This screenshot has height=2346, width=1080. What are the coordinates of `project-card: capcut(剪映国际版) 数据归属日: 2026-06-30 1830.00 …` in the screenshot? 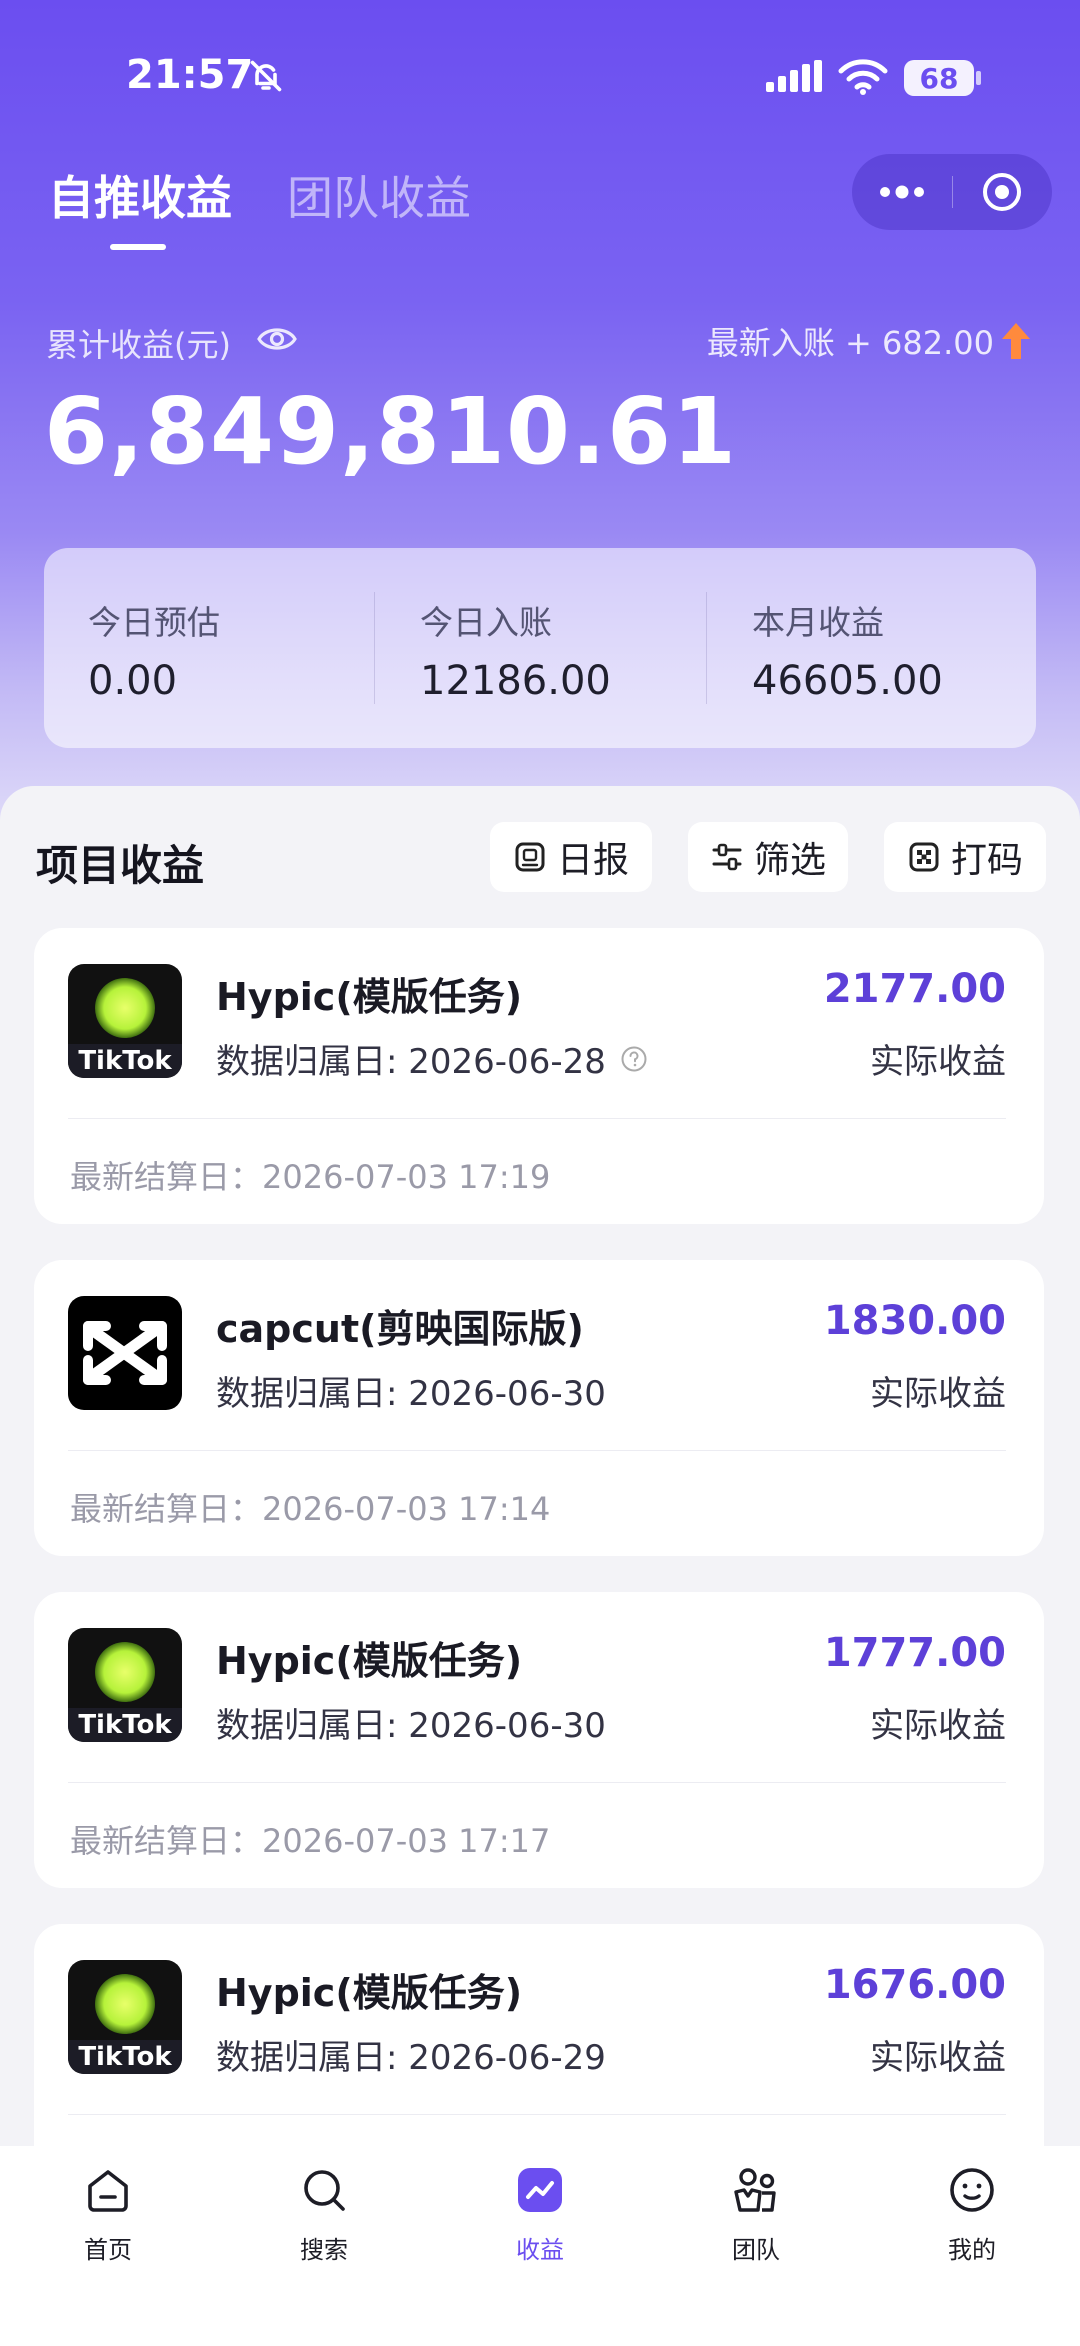 It's located at (539, 1408).